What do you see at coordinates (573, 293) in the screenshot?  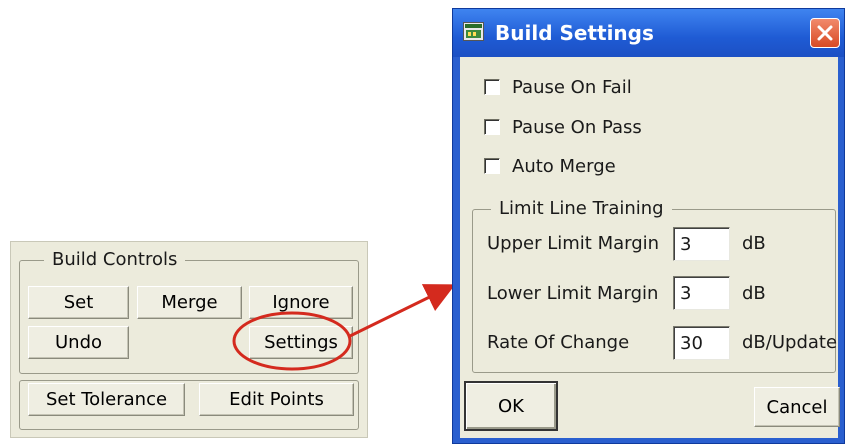 I see `lower-limit-label: Lower Limit Margin` at bounding box center [573, 293].